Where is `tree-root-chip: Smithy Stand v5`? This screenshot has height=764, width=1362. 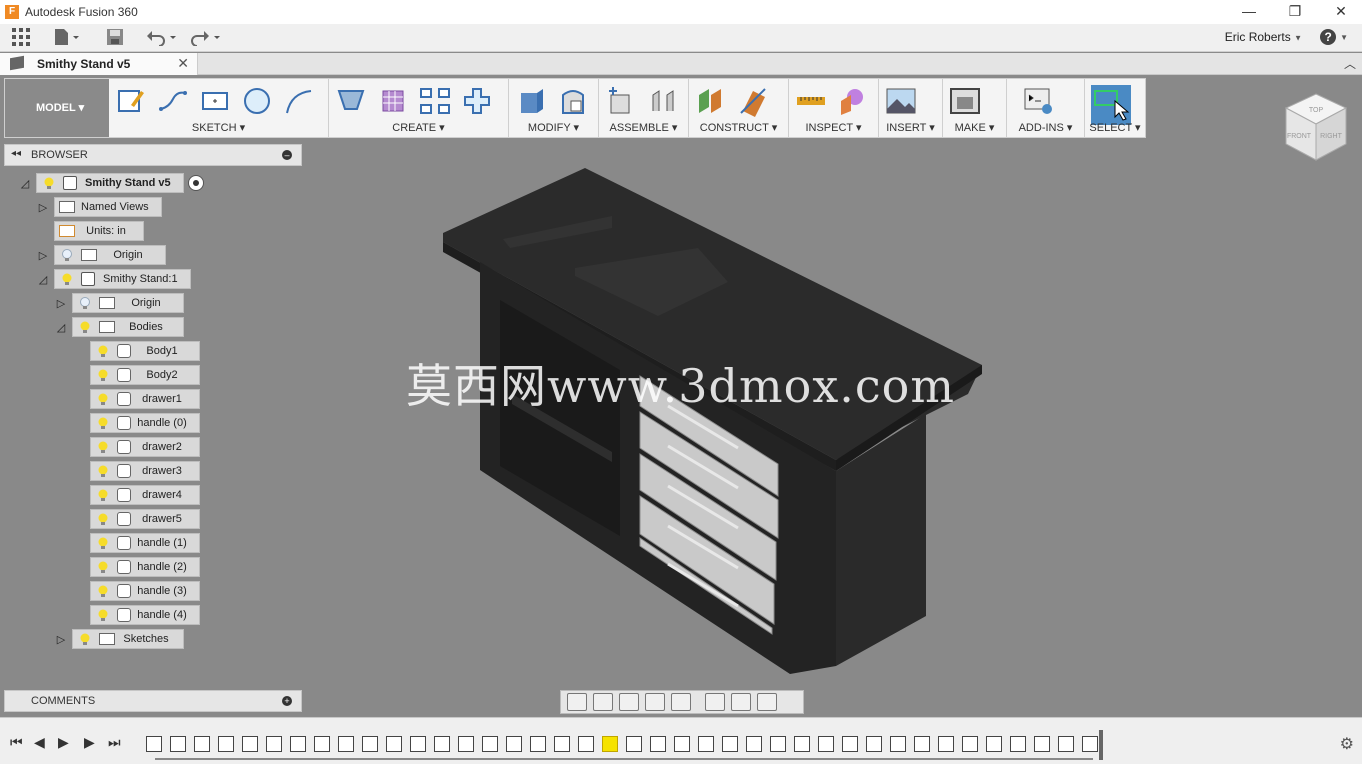
tree-root-chip: Smithy Stand v5 is located at coordinates (110, 183).